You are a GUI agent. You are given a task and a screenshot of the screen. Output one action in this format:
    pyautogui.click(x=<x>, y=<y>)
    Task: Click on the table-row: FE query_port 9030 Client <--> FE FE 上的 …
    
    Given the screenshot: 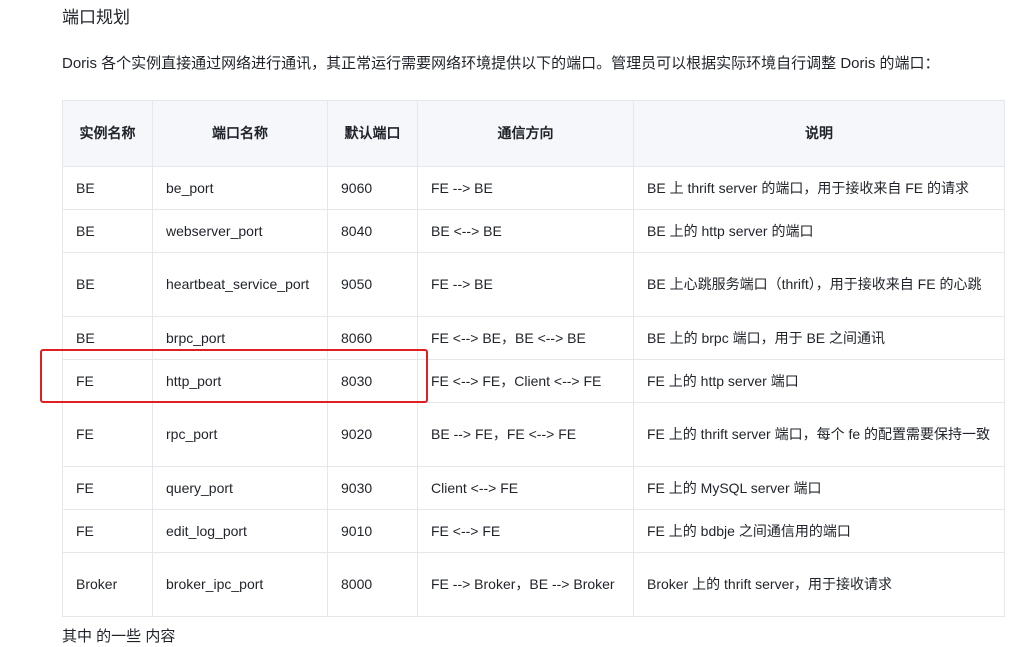 What is the action you would take?
    pyautogui.click(x=533, y=488)
    